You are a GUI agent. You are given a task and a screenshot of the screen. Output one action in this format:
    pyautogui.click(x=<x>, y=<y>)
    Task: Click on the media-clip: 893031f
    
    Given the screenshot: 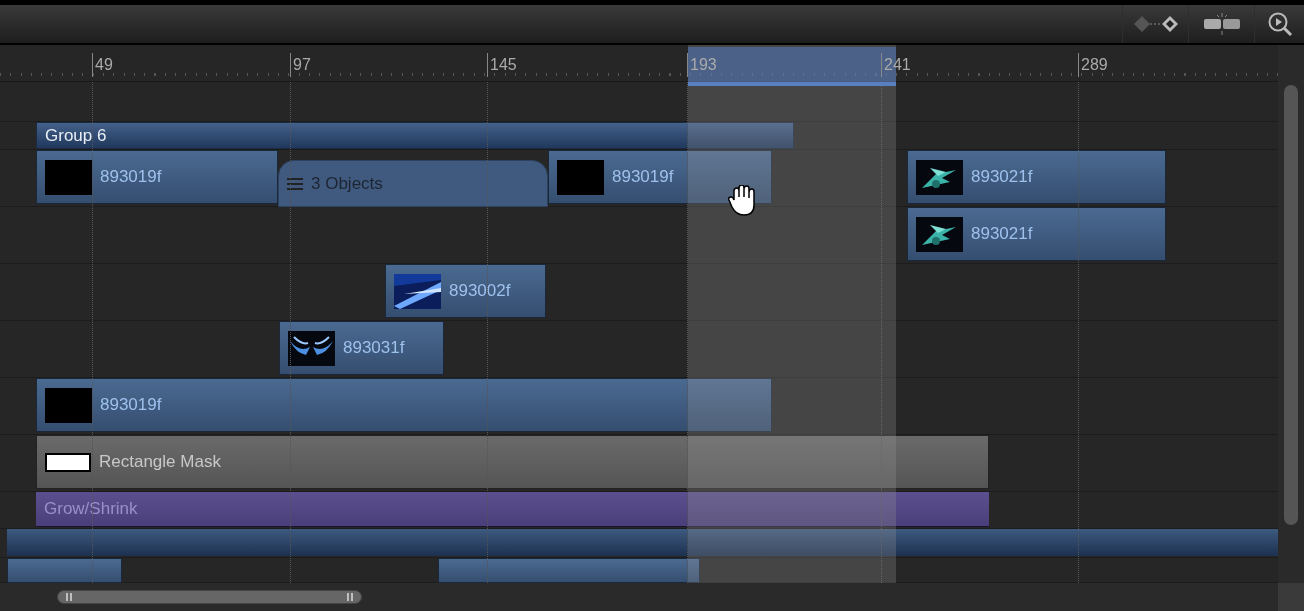 What is the action you would take?
    pyautogui.click(x=361, y=348)
    